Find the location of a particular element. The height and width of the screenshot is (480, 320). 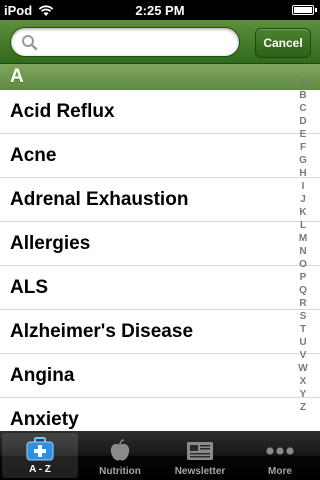

index-letter: R is located at coordinates (302, 303).